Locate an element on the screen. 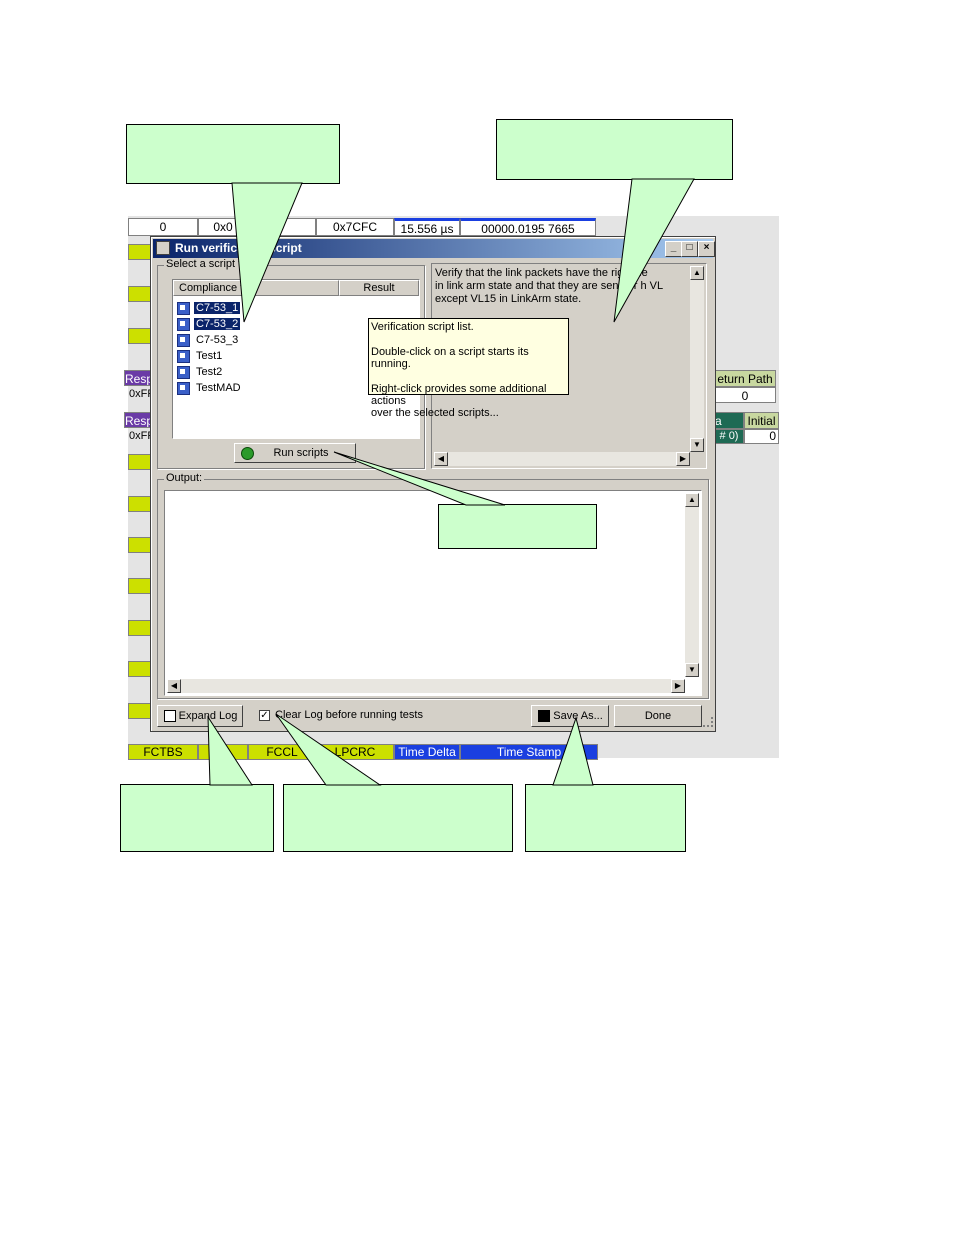  pointer-expand-log is located at coordinates (230, 750).